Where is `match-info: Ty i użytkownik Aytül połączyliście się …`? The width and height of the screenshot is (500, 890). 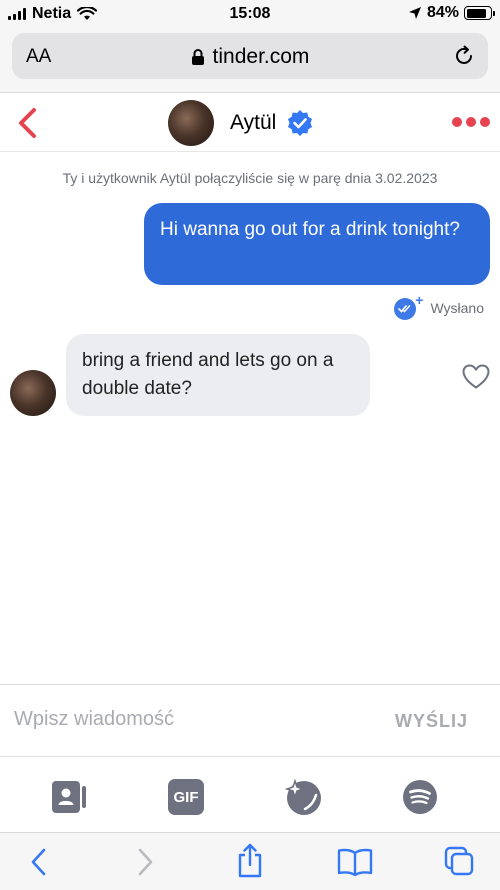 match-info: Ty i użytkownik Aytül połączyliście się … is located at coordinates (250, 178).